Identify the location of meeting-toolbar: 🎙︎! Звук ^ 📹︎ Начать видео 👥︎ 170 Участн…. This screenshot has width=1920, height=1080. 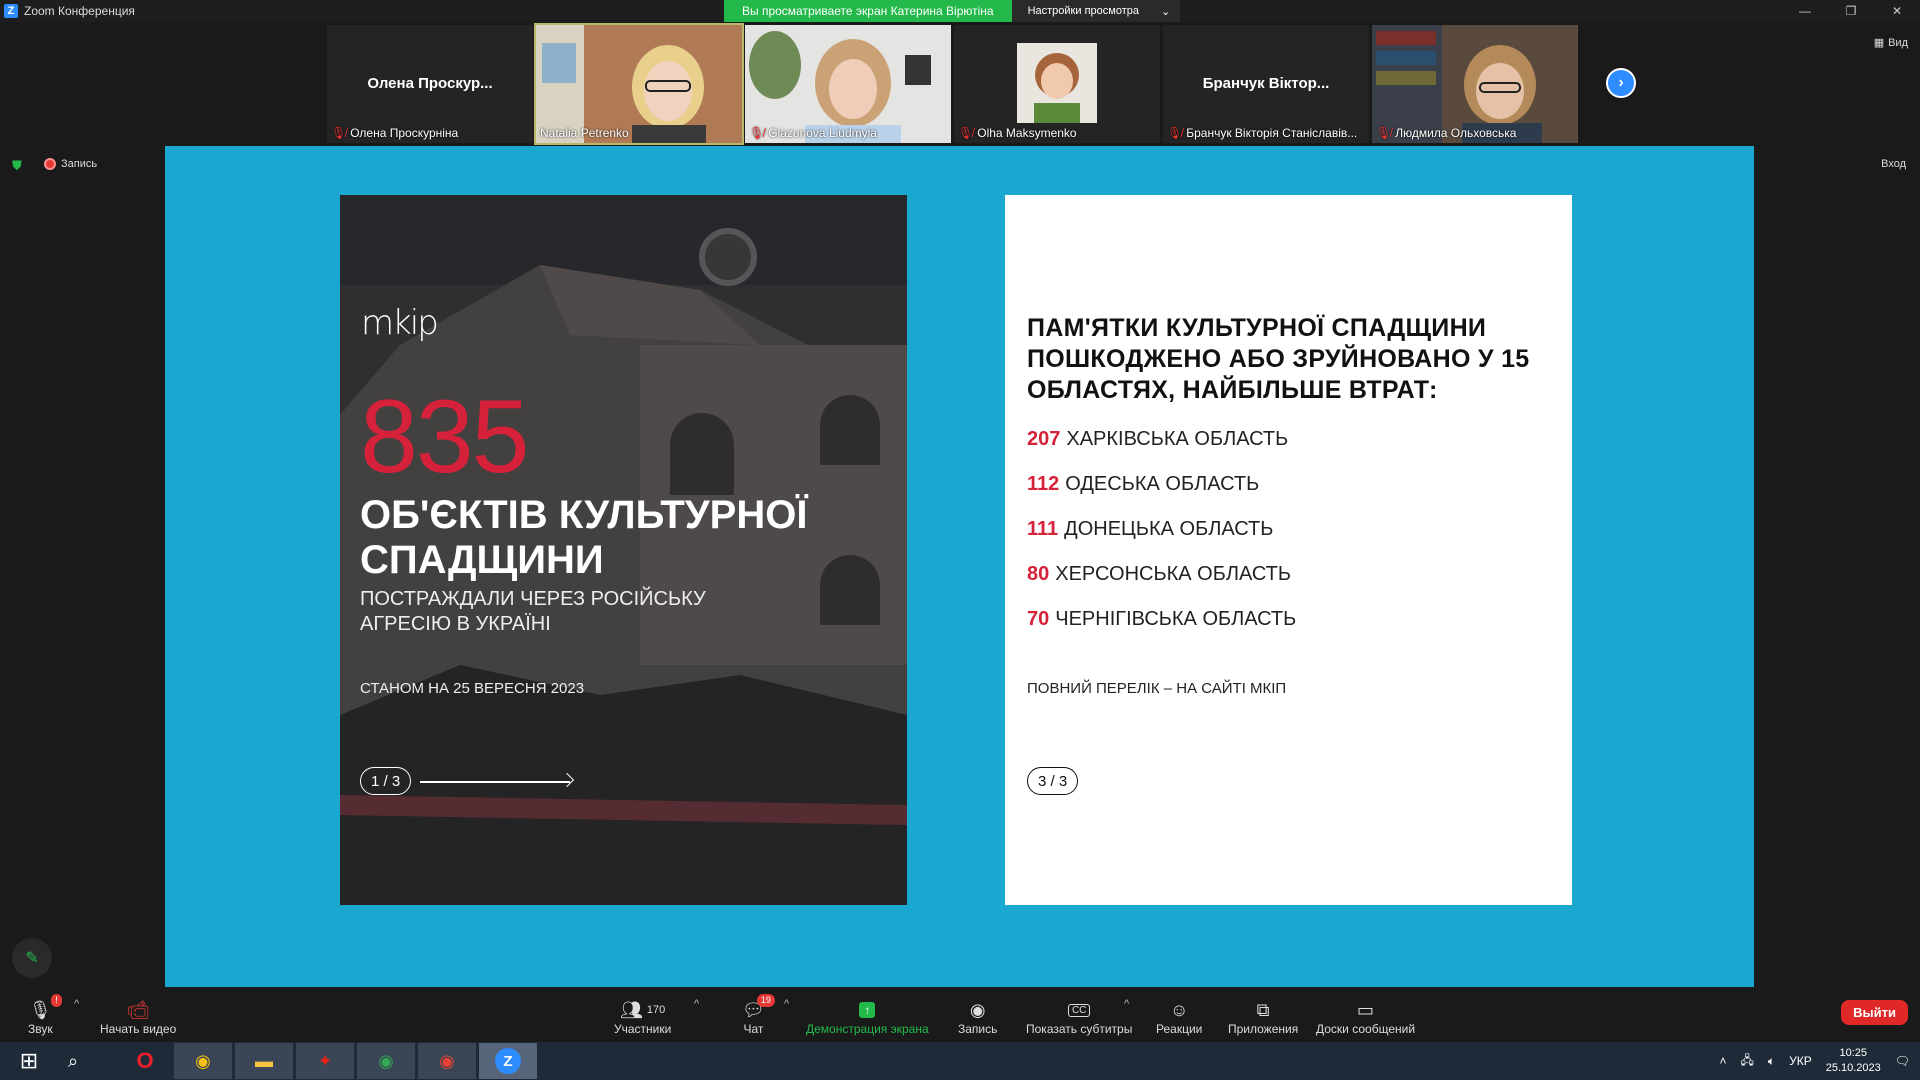
(960, 1015).